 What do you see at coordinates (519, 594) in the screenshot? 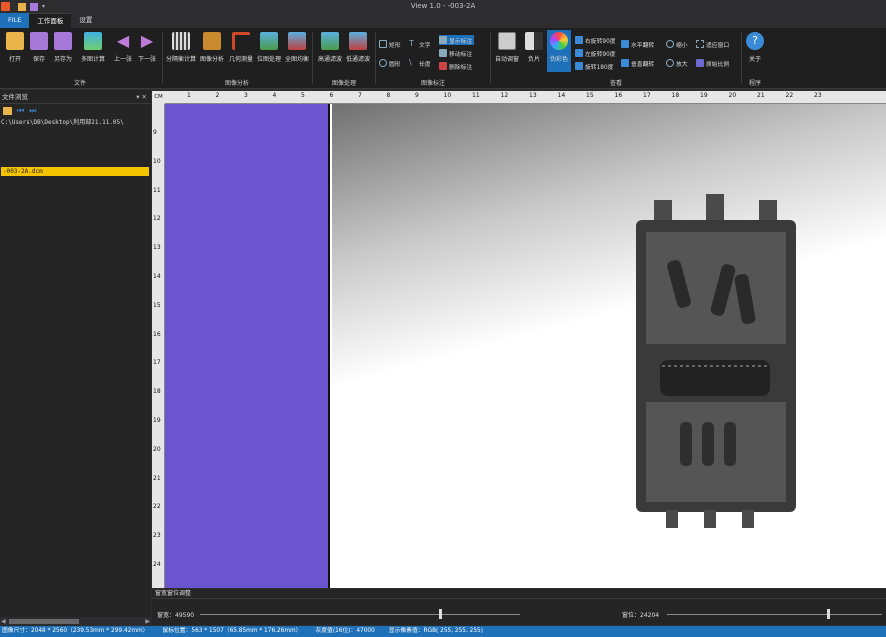
I see `window-level-title: 窗宽窗位调整` at bounding box center [519, 594].